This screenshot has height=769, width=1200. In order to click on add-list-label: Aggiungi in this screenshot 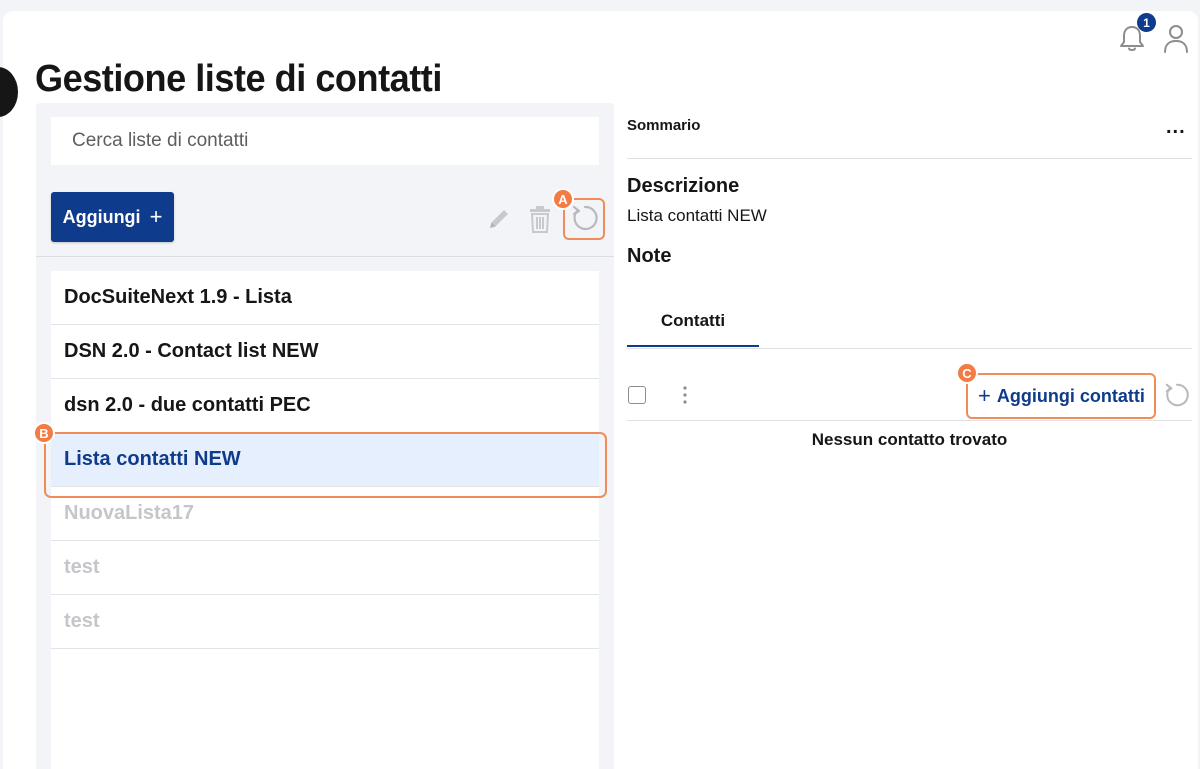, I will do `click(101, 216)`.